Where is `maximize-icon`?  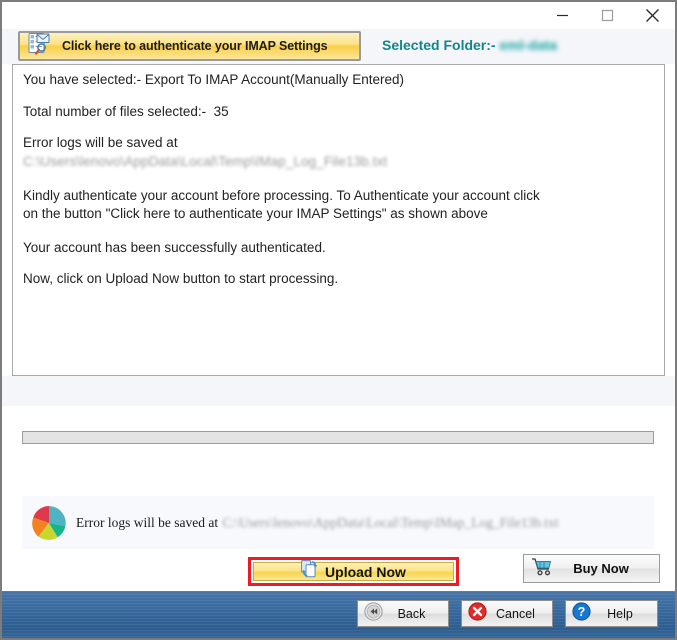 maximize-icon is located at coordinates (607, 15).